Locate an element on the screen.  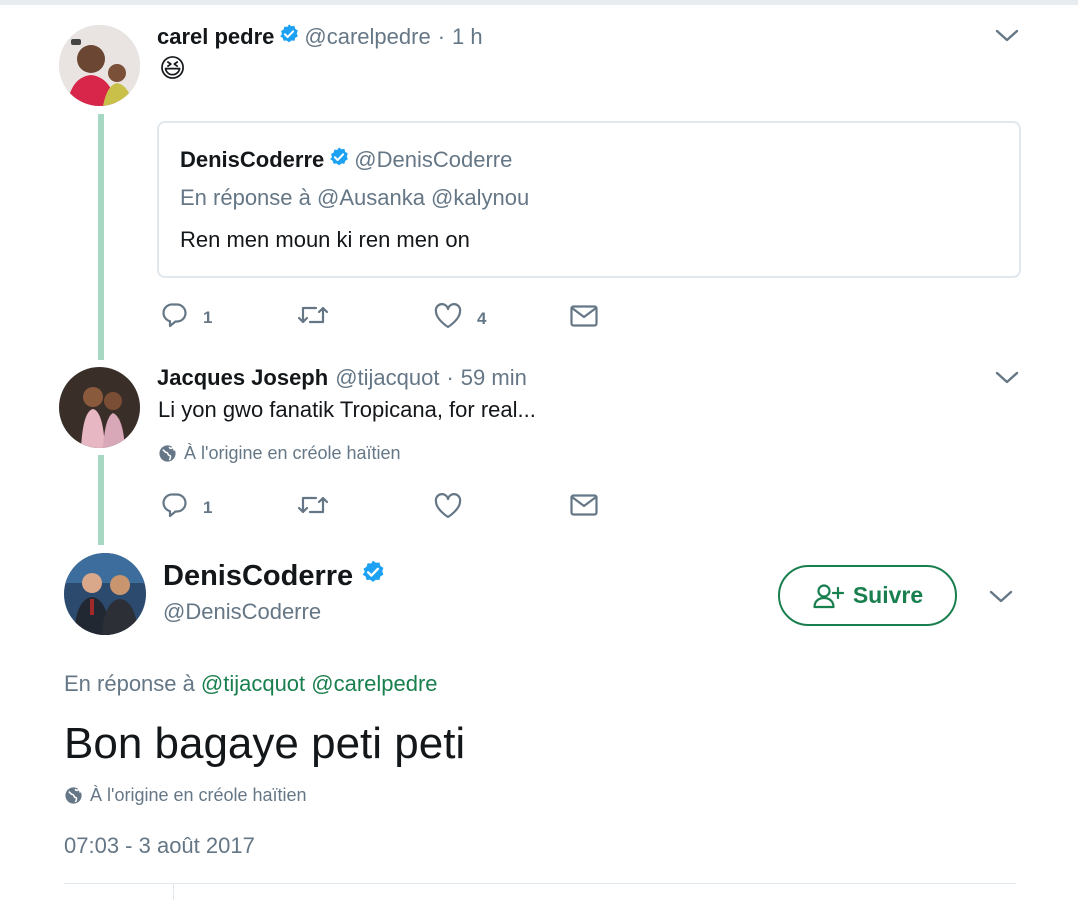
tweet-header: carel pedre @carelpedre · 1 h is located at coordinates (320, 37).